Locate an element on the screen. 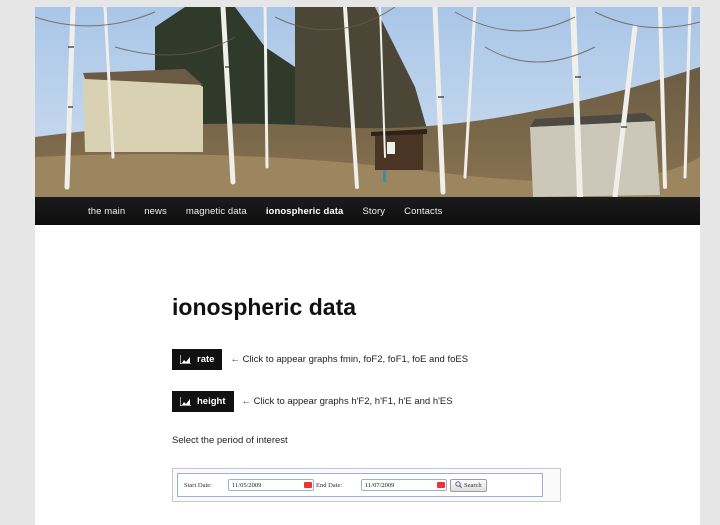 Image resolution: width=720 pixels, height=525 pixels. period-text: Select the period of interest is located at coordinates (230, 440).